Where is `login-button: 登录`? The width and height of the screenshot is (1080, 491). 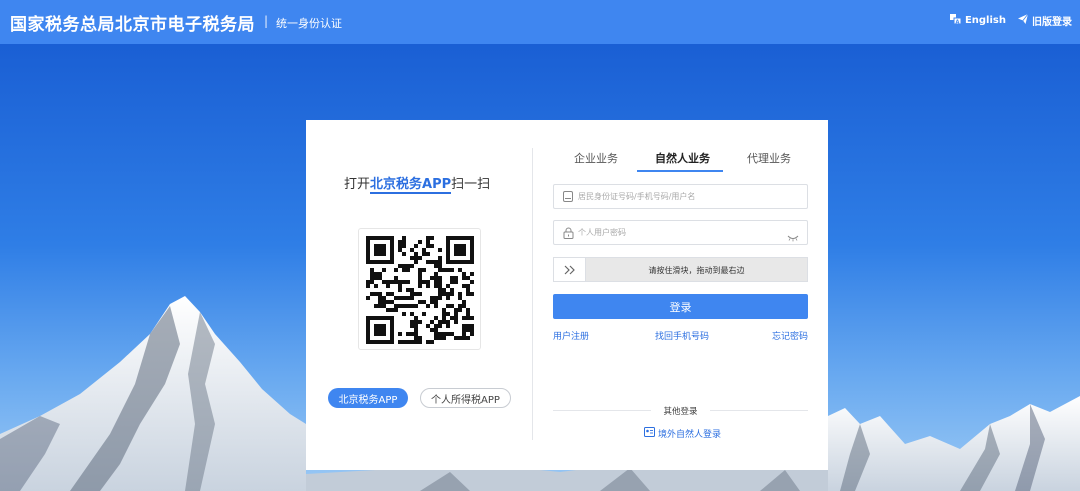
login-button: 登录 is located at coordinates (680, 306).